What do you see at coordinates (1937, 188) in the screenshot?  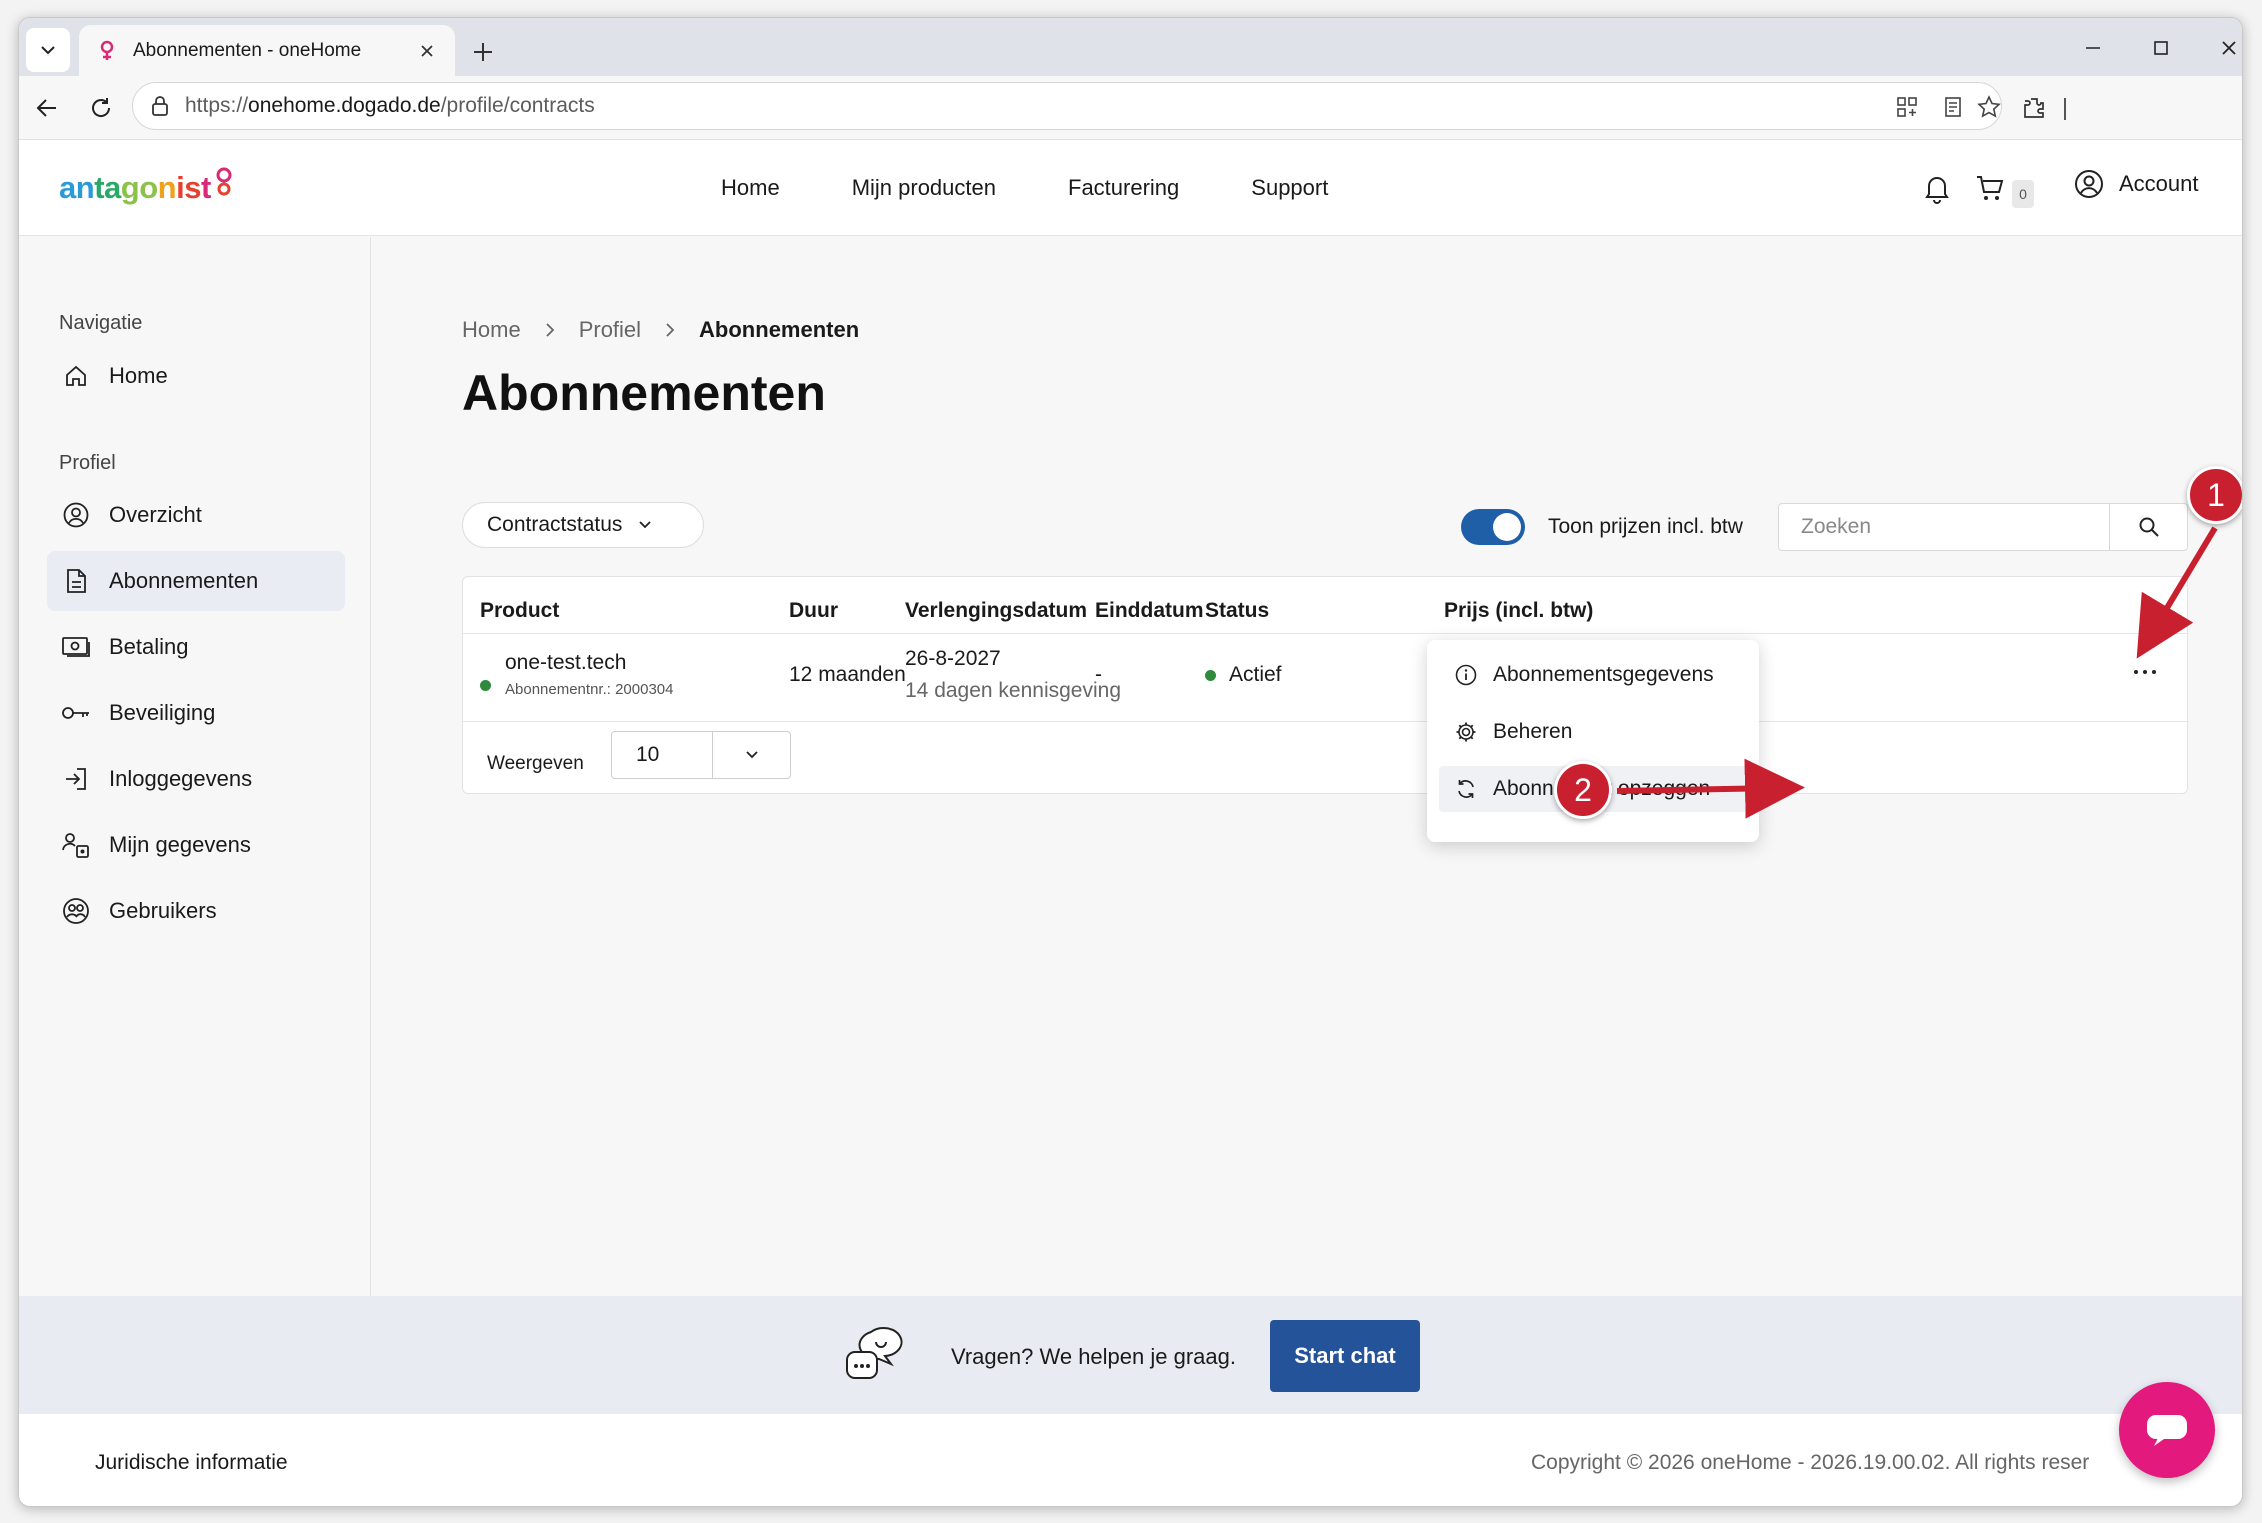 I see `notifications-button` at bounding box center [1937, 188].